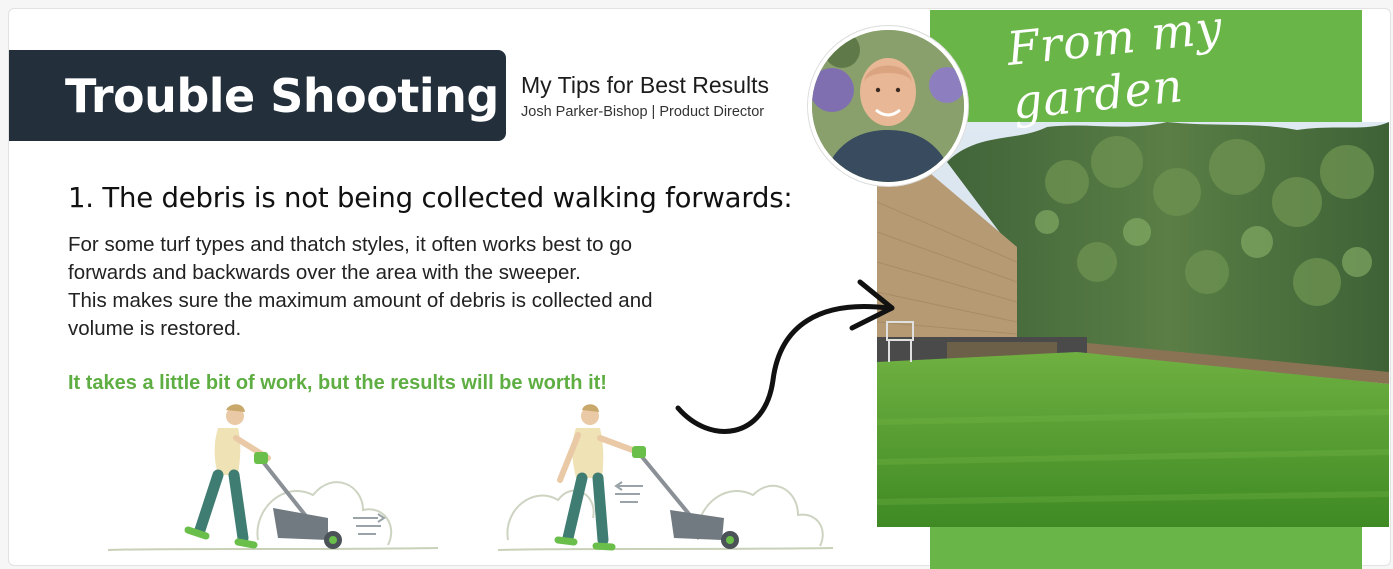  Describe the element at coordinates (282, 95) in the screenshot. I see `page-title: Trouble Shooting` at that location.